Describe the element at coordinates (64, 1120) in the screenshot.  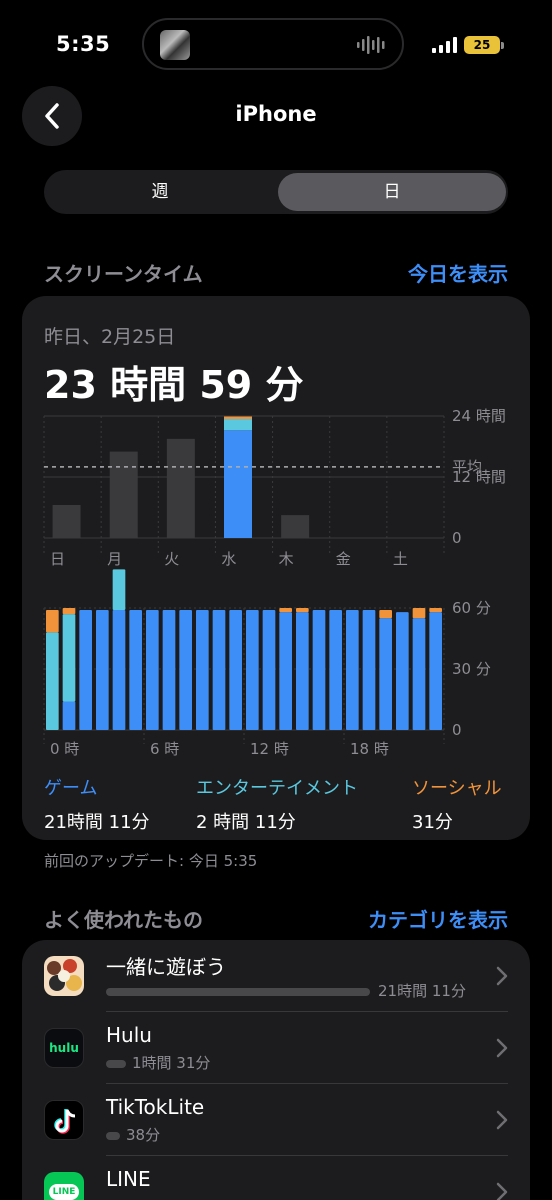
I see `tiktok-icon` at that location.